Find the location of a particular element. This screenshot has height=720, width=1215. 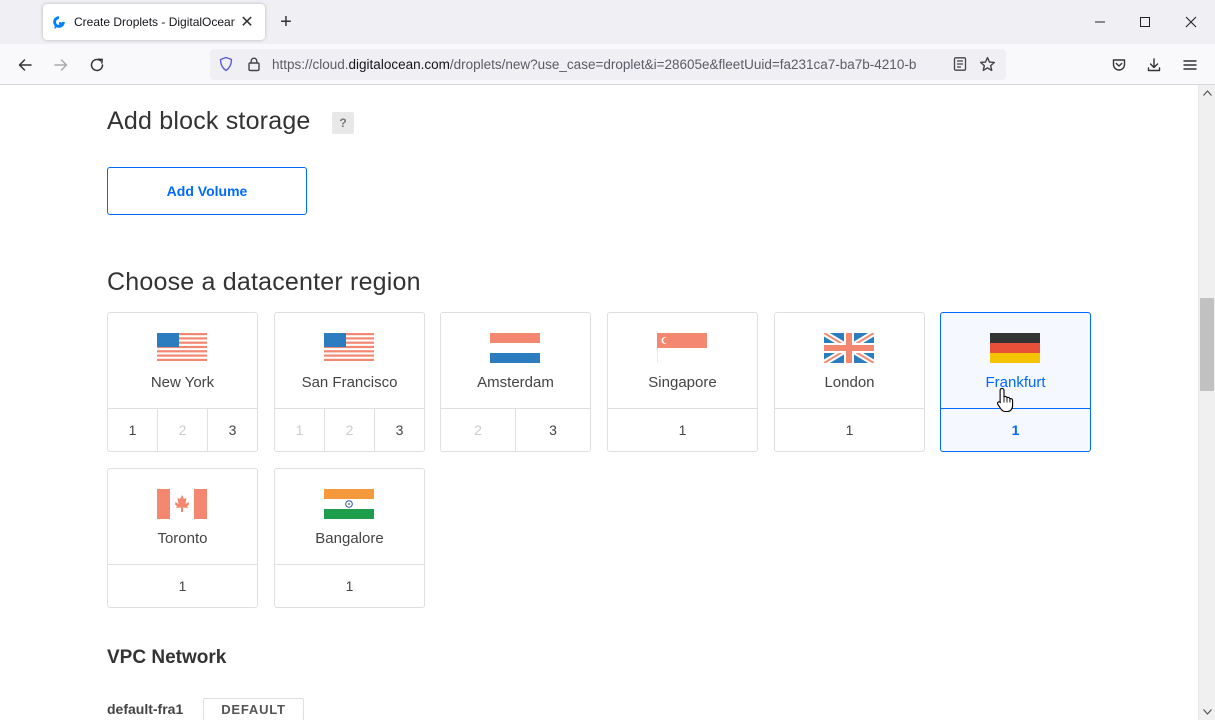

default-badge: DEFAULT is located at coordinates (253, 709).